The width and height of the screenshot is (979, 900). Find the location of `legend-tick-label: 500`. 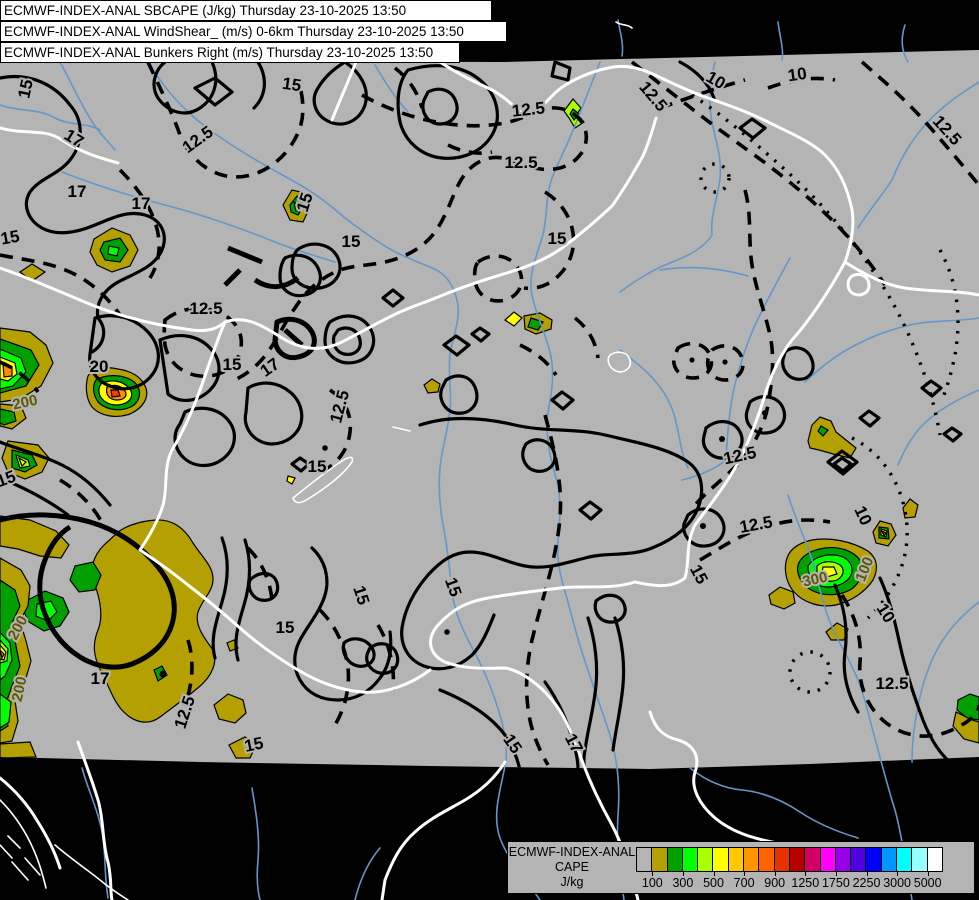

legend-tick-label: 500 is located at coordinates (713, 883).